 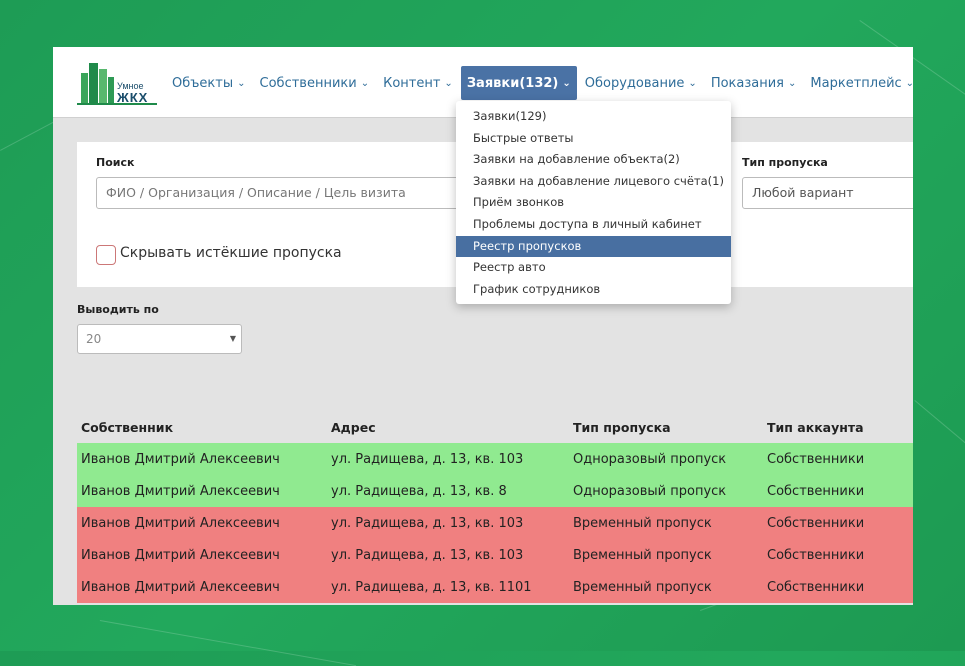 I want to click on header-pass-type: Тип пропуска, so click(x=666, y=427).